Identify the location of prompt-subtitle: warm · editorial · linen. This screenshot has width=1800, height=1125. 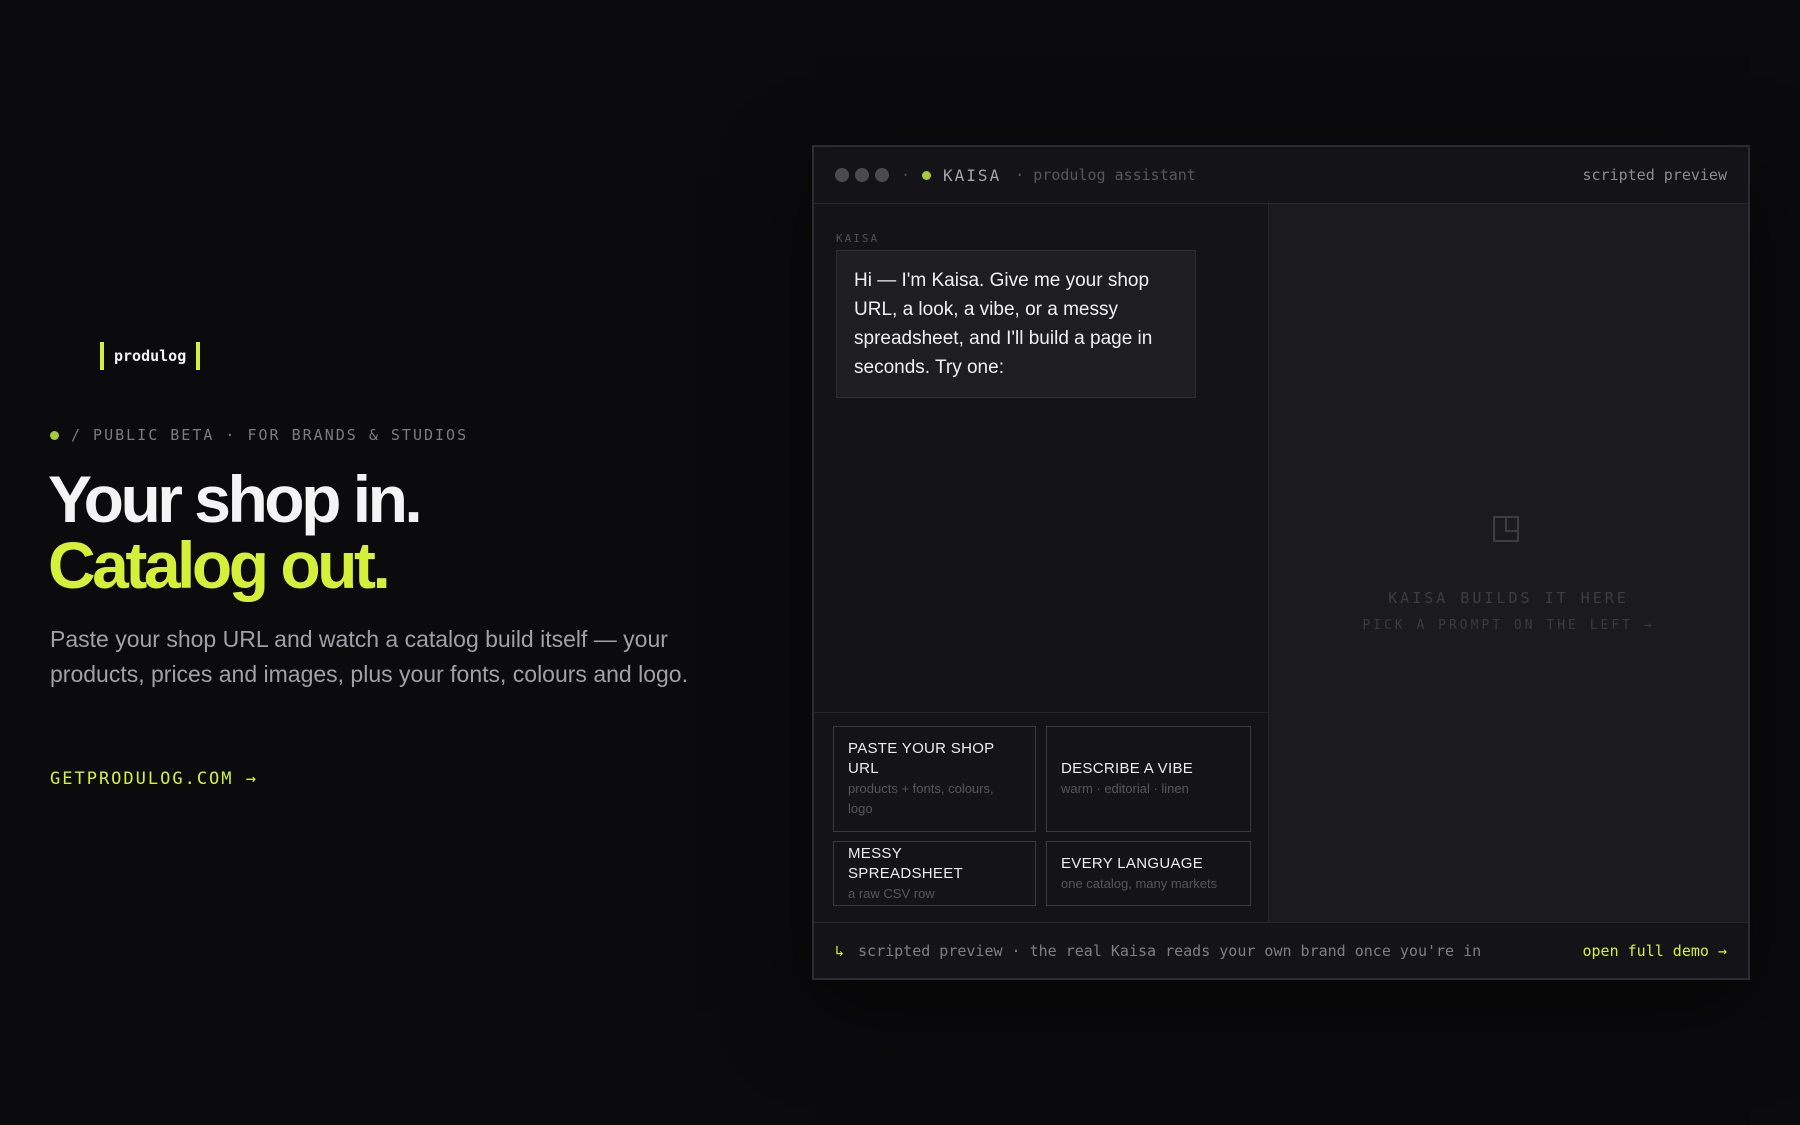
(1125, 788).